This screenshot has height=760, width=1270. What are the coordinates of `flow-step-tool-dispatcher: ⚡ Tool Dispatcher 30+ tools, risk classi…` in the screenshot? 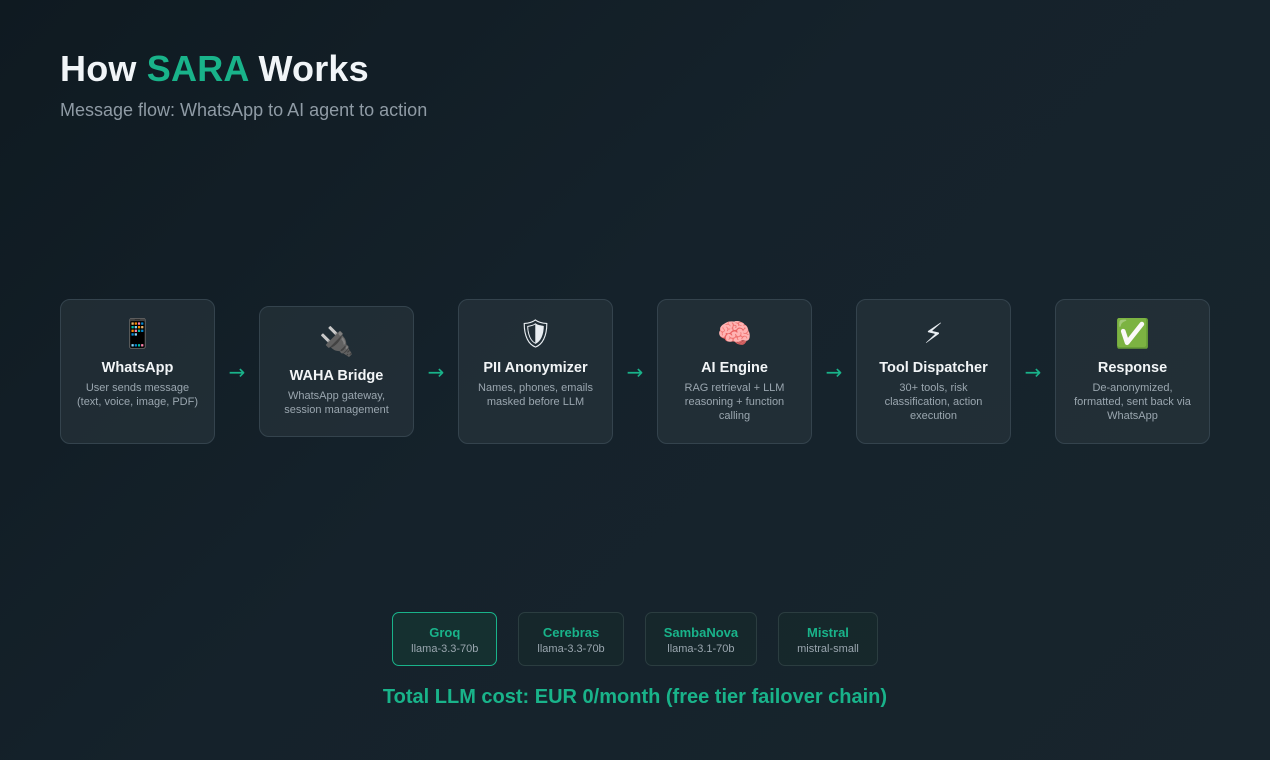 It's located at (933, 371).